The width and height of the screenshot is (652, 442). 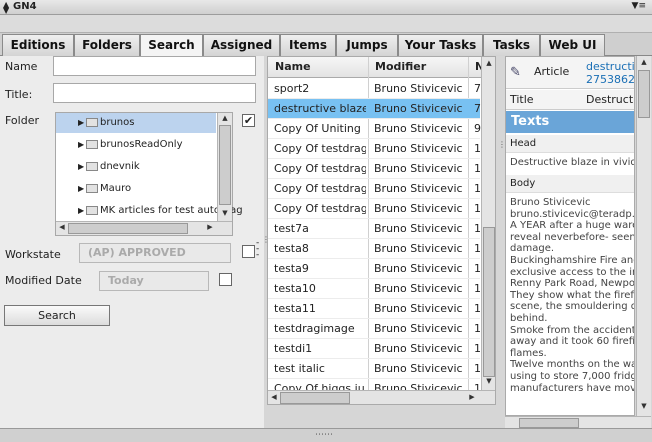 I want to click on table-row: testa8 Bruno Stivicevic 1, so click(x=374, y=249).